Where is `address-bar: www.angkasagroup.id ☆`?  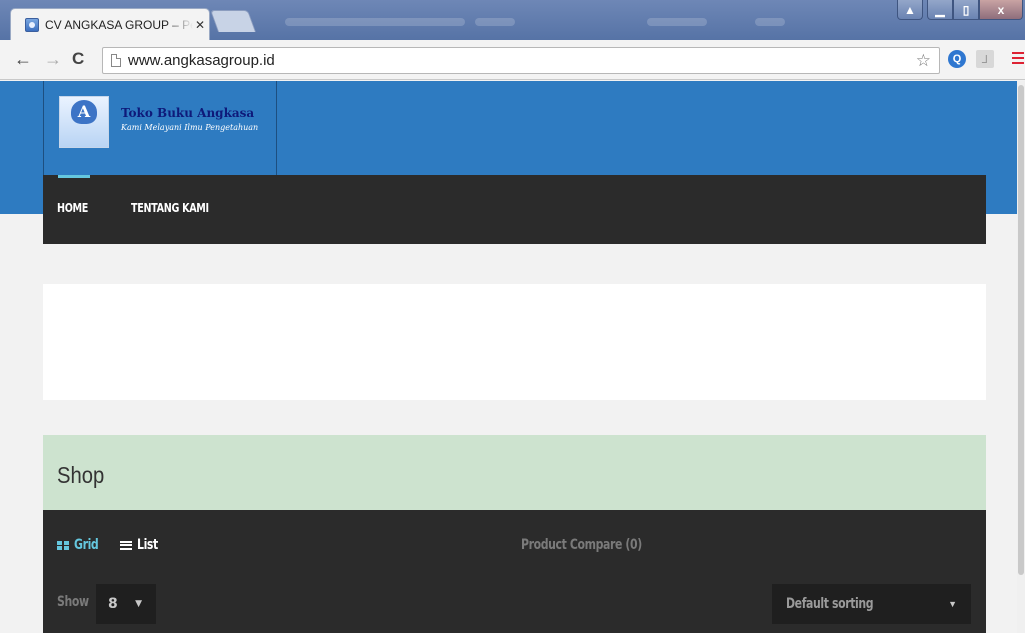
address-bar: www.angkasagroup.id ☆ is located at coordinates (521, 60).